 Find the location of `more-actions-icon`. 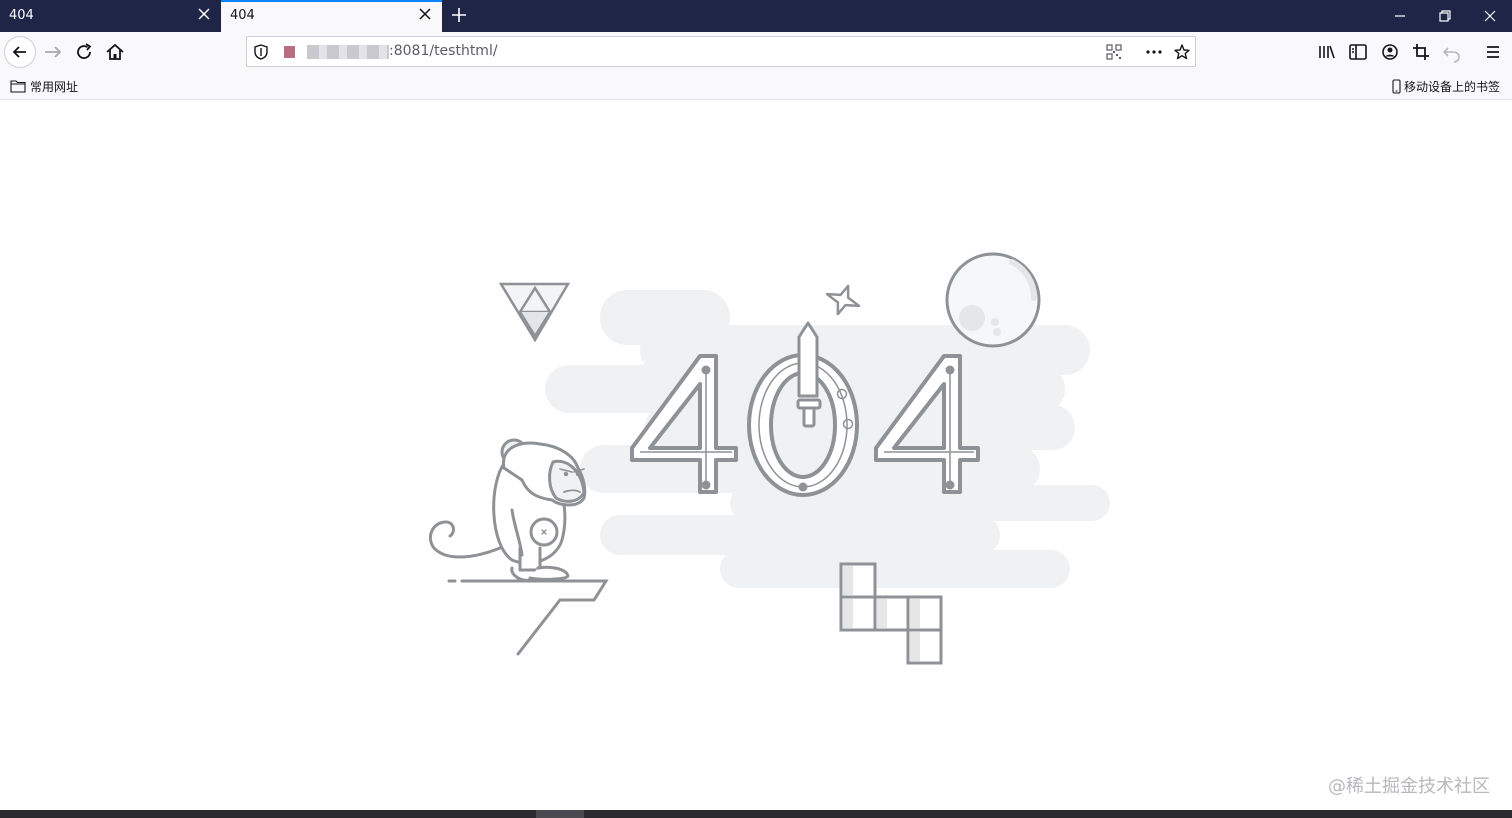

more-actions-icon is located at coordinates (1154, 52).